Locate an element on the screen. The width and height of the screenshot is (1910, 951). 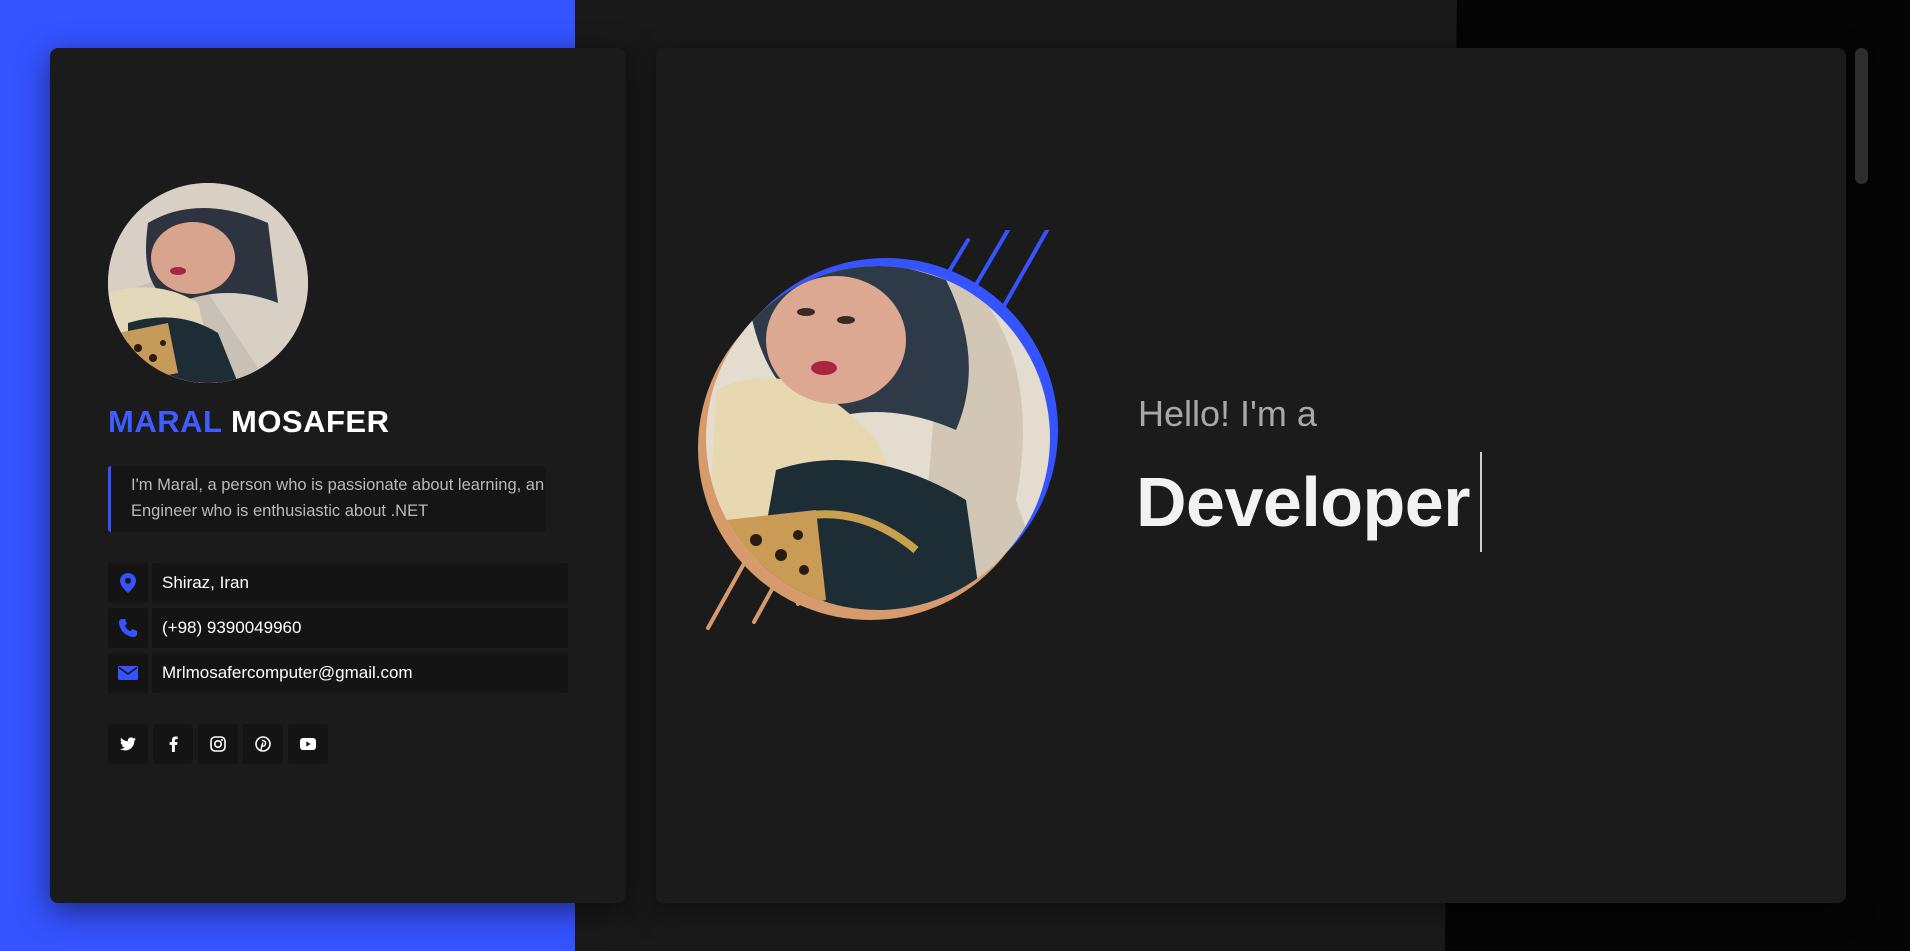
first-name: MARAL is located at coordinates (165, 421).